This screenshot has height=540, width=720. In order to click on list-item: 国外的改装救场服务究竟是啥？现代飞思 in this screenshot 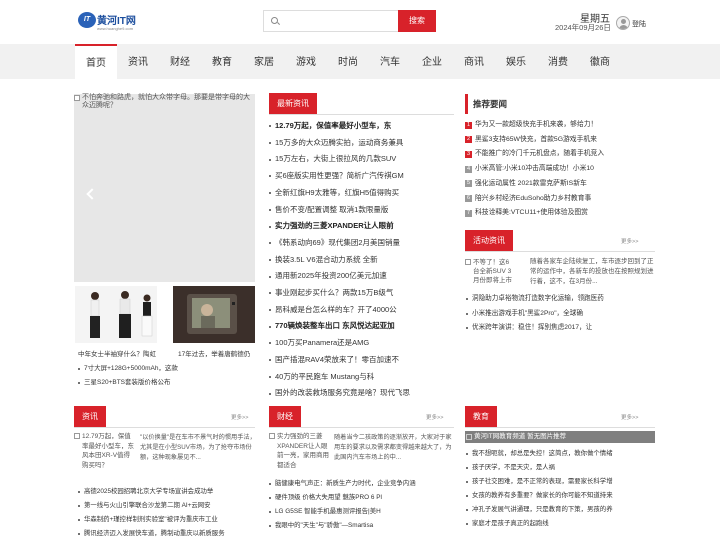, I will do `click(361, 393)`.